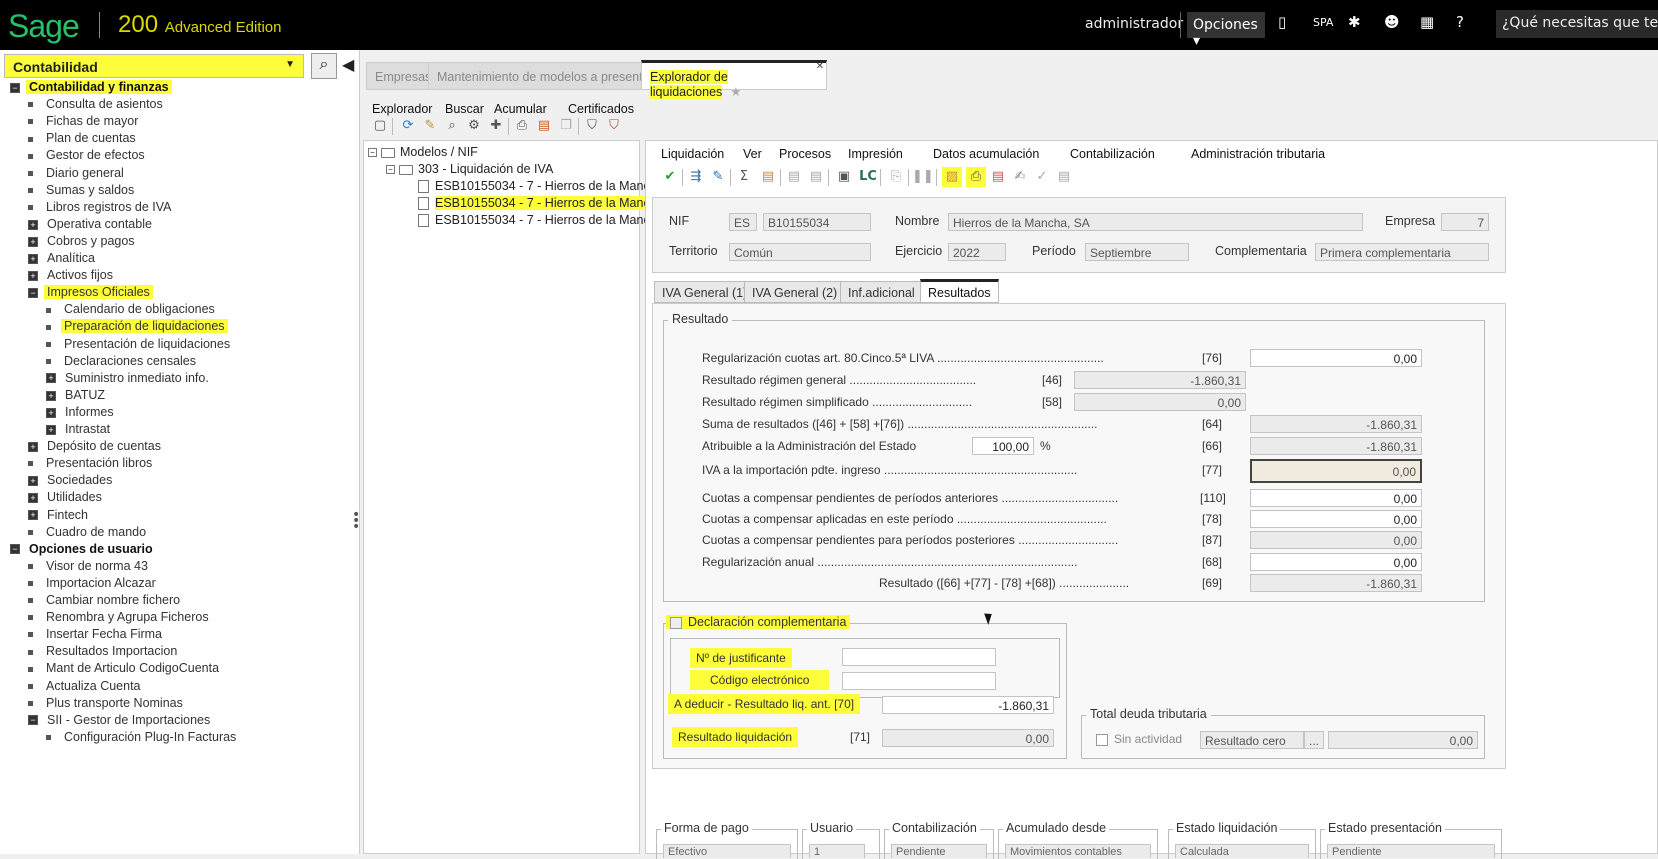 This screenshot has width=1658, height=859. I want to click on checkbox-icon, so click(1102, 739).